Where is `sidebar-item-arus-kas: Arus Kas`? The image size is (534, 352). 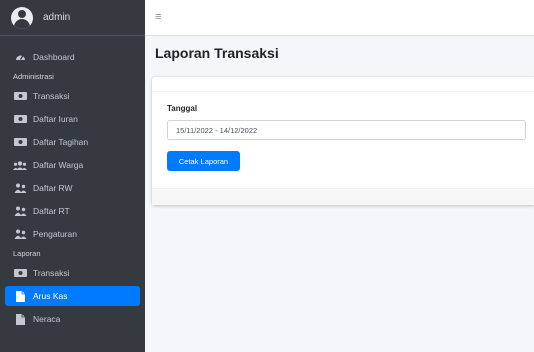
sidebar-item-arus-kas: Arus Kas is located at coordinates (72, 296).